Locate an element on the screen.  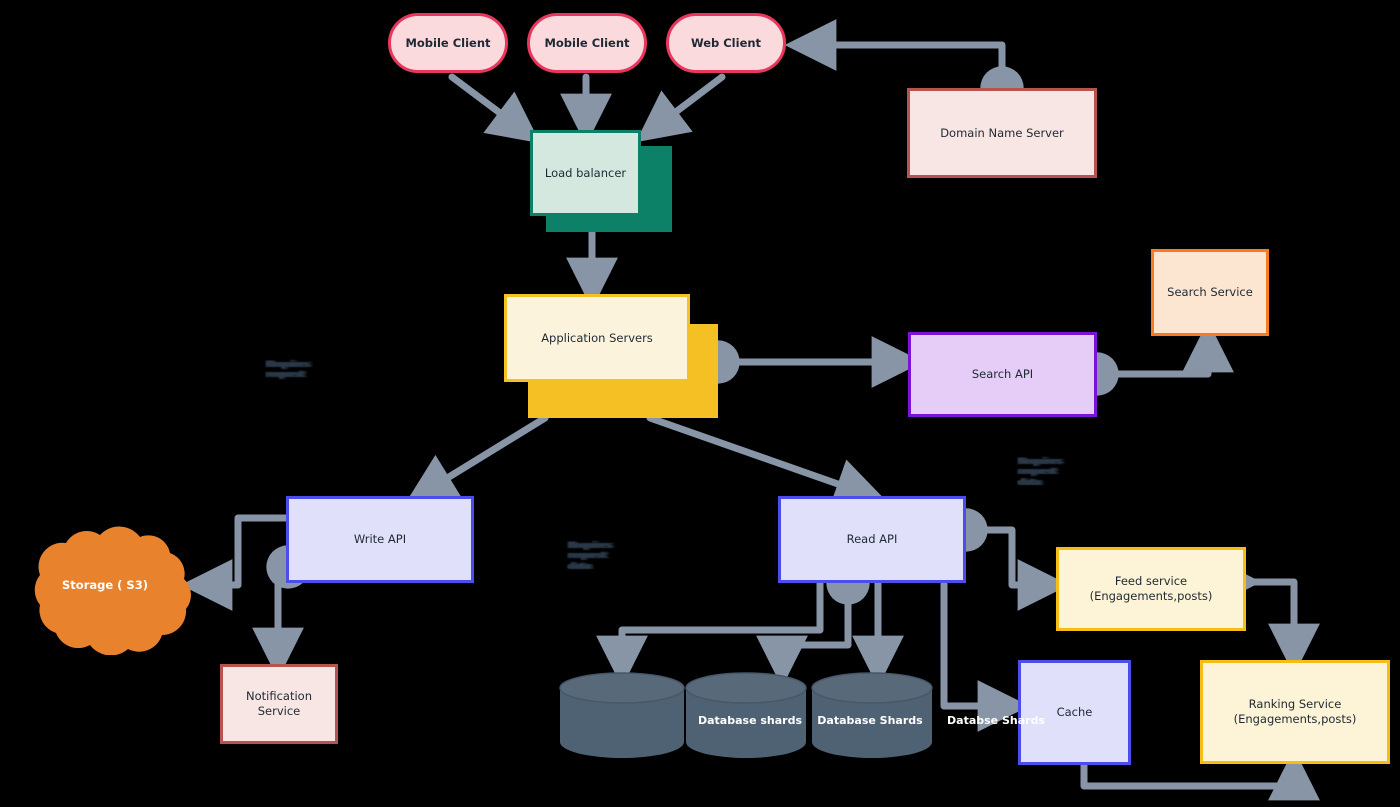
node-storage-s3: Storage ( S3) is located at coordinates (105, 585).